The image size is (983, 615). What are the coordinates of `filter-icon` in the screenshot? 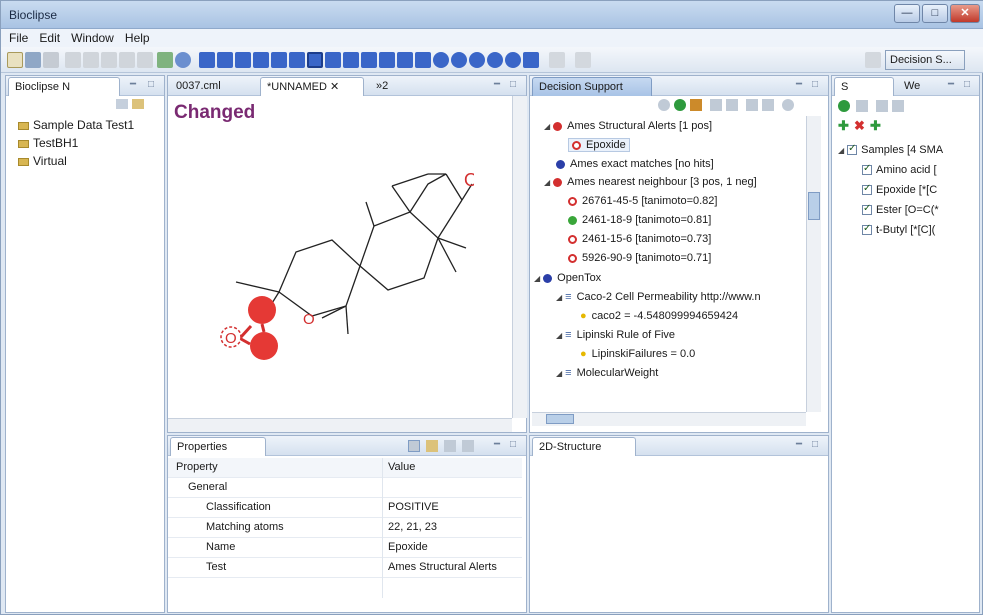 It's located at (432, 446).